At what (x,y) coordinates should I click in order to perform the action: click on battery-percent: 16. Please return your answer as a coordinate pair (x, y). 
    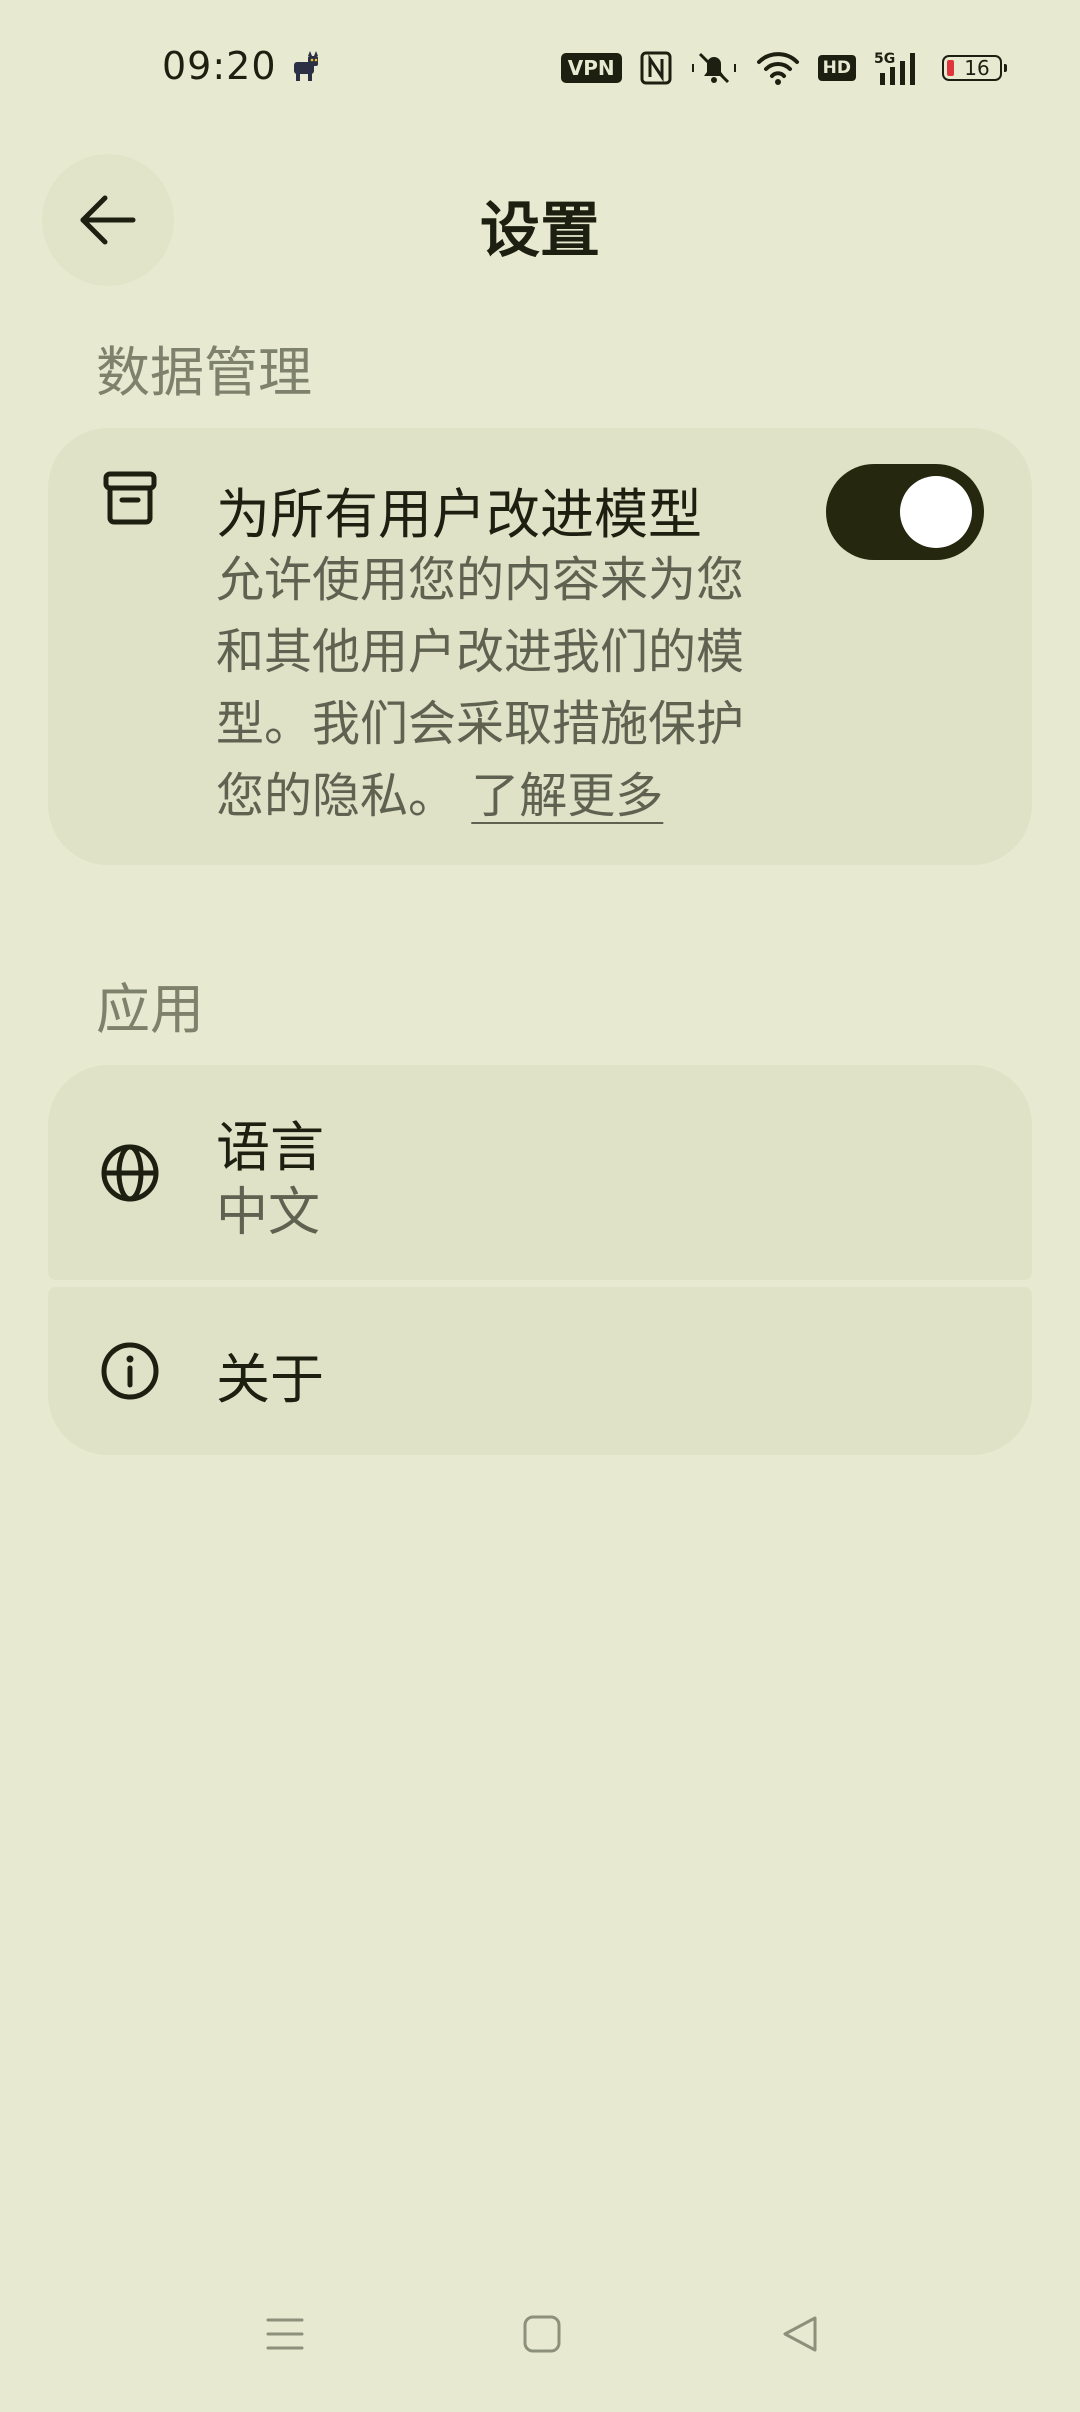
    Looking at the image, I should click on (977, 68).